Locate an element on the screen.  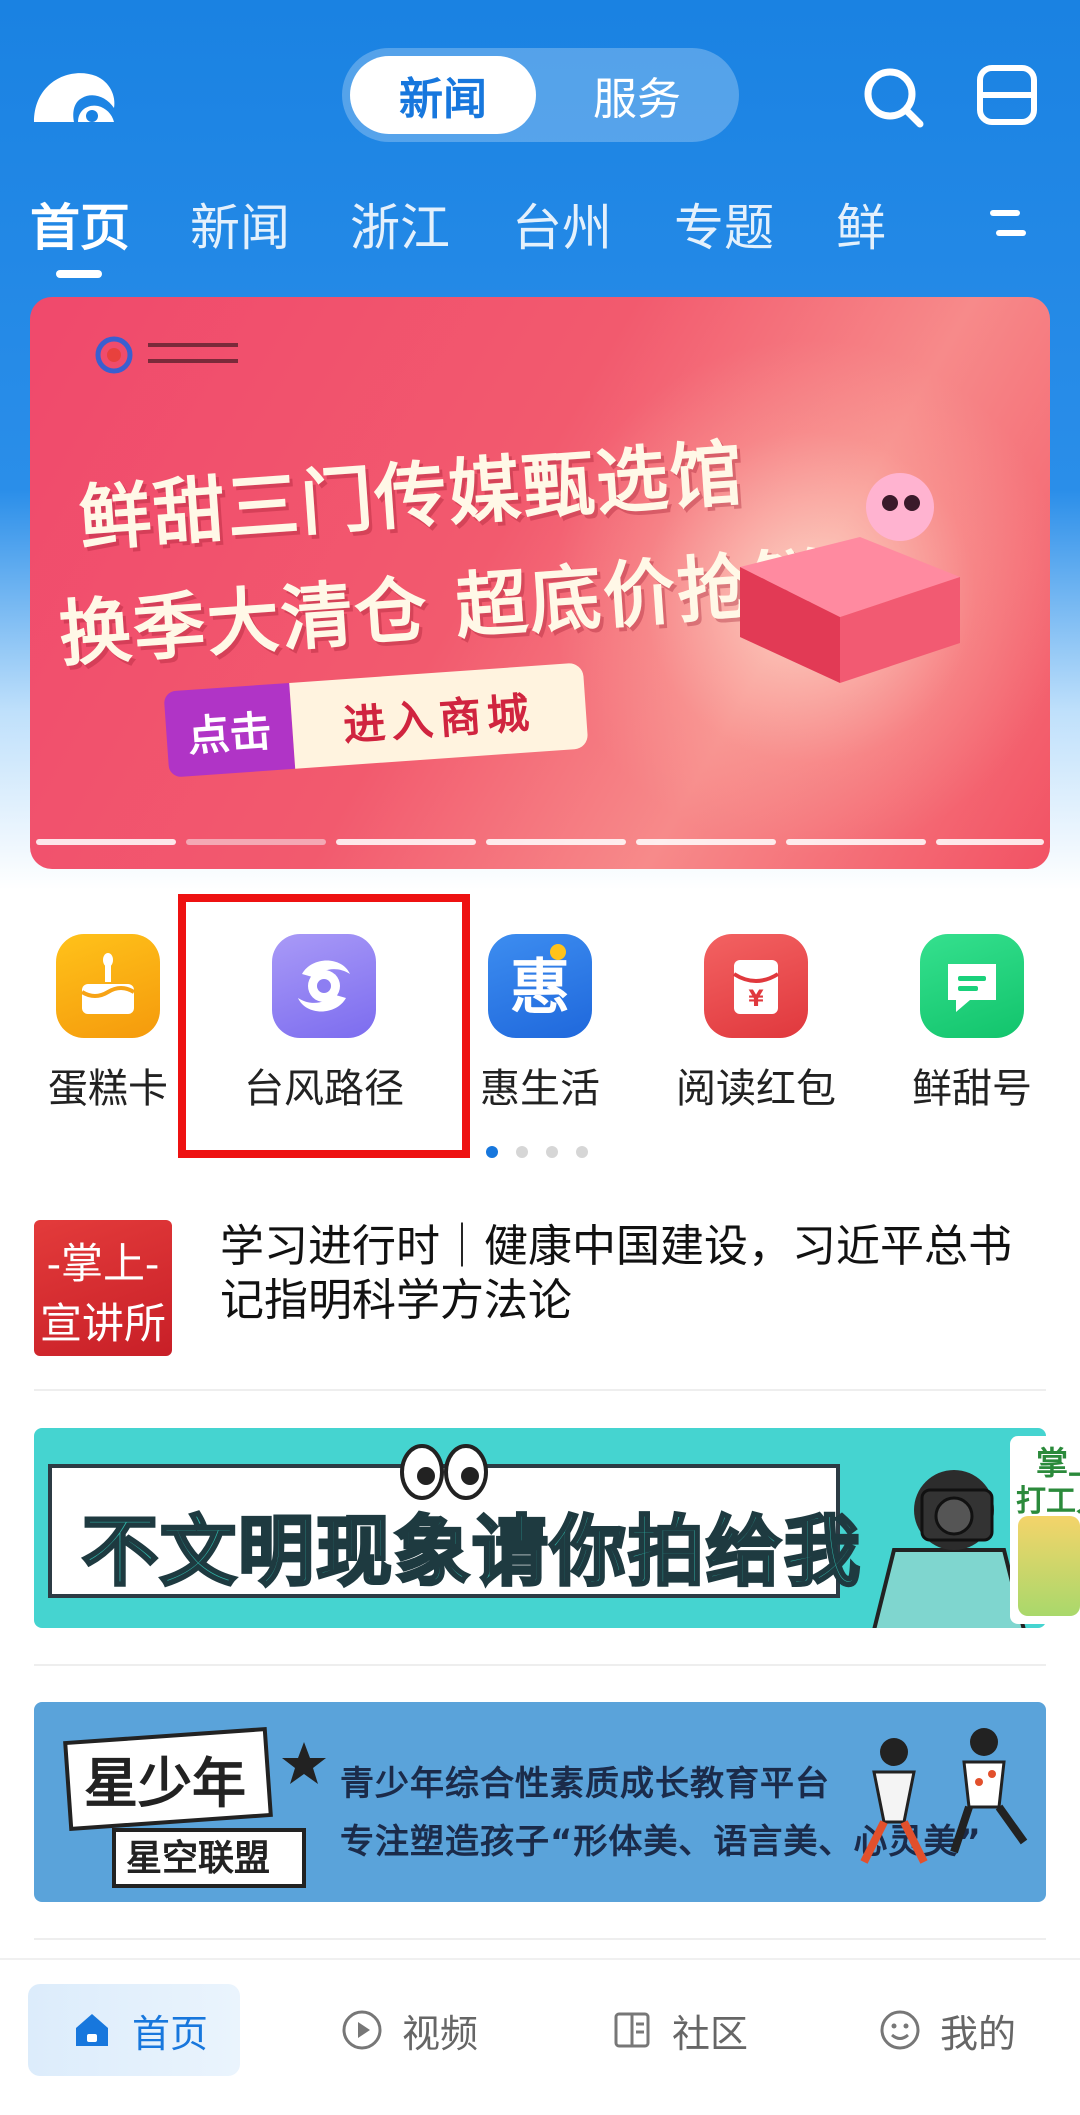
bottom-navigation: 首页 视频 社区 我的 is located at coordinates (540, 2036).